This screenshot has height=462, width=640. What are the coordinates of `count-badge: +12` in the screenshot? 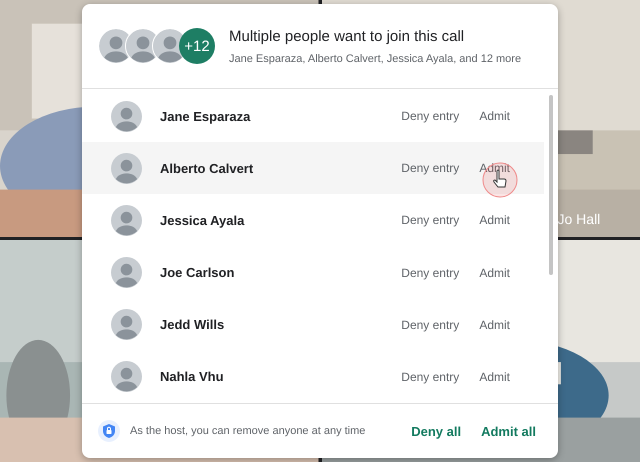 It's located at (197, 46).